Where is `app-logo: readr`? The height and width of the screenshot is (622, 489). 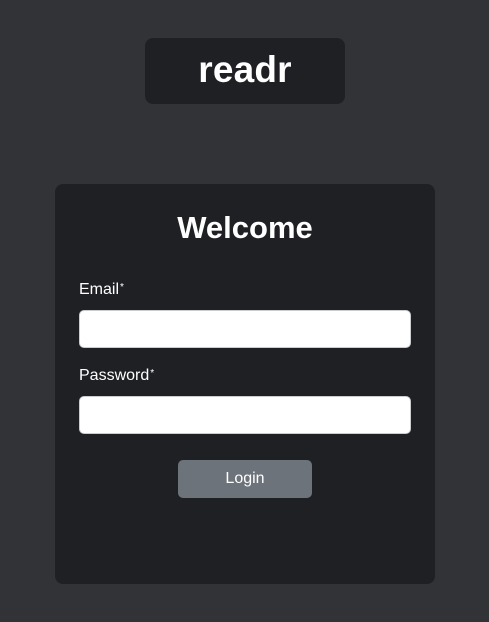 app-logo: readr is located at coordinates (245, 69).